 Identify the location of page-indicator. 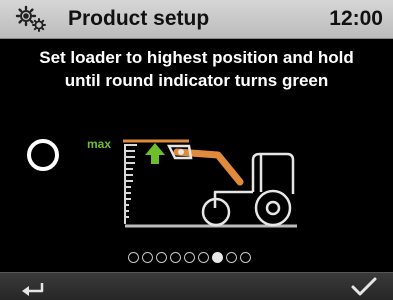
(189, 257).